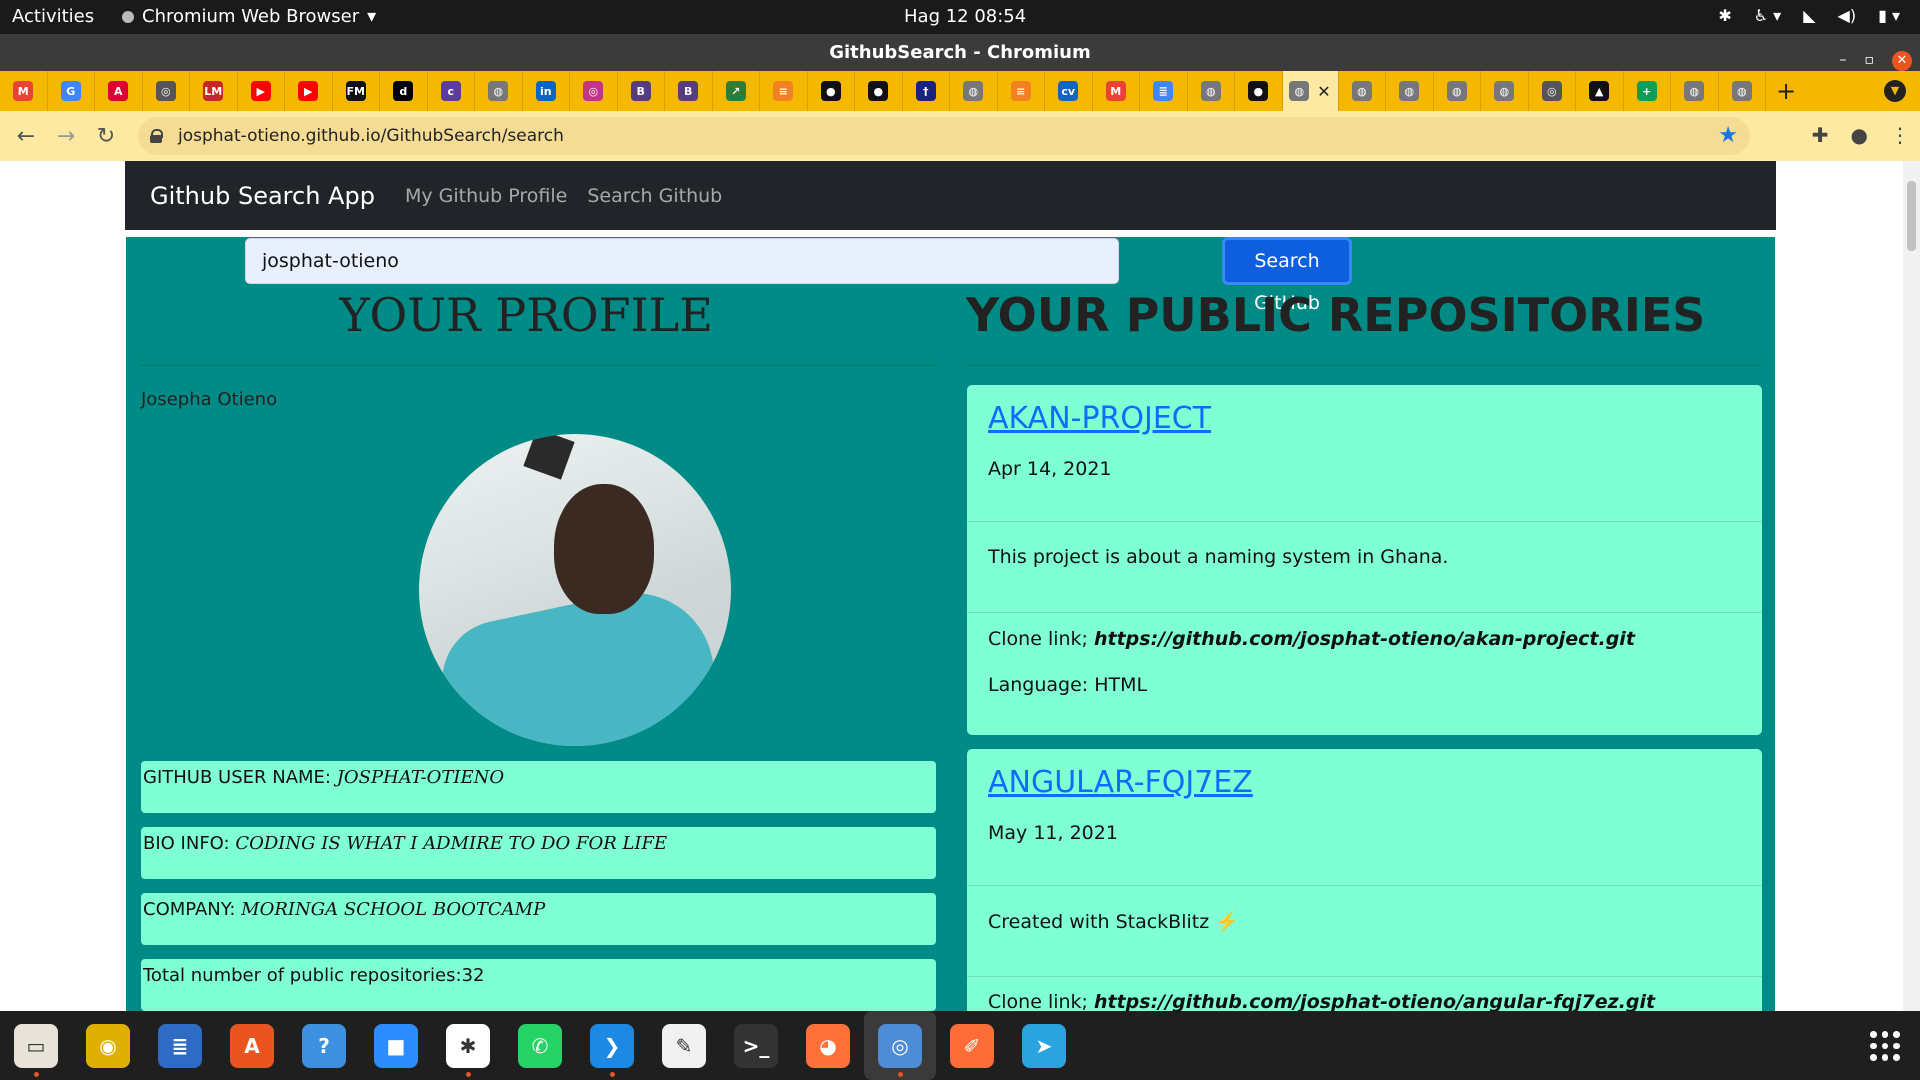 The width and height of the screenshot is (1920, 1080). I want to click on activities-button: Activities, so click(53, 16).